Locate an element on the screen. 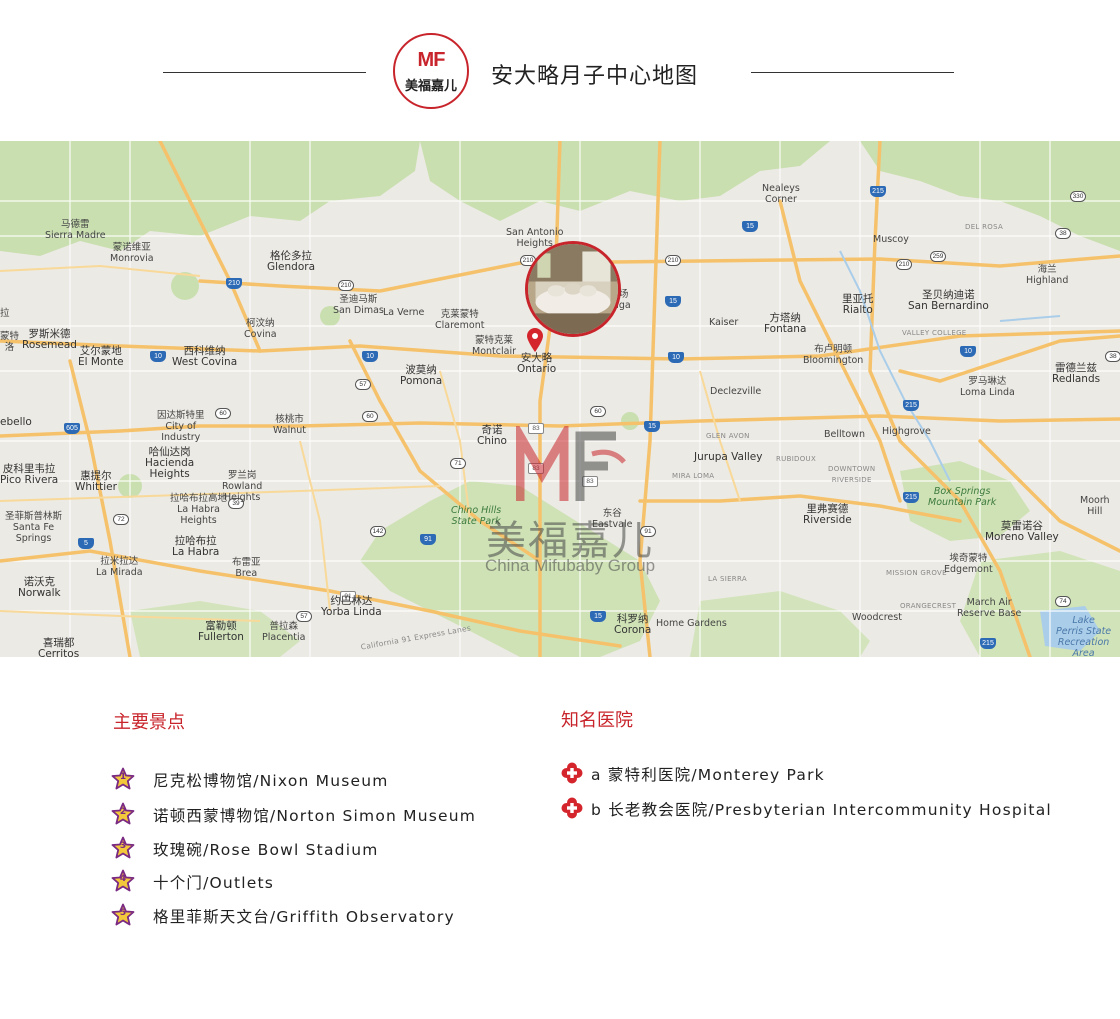 This screenshot has width=1120, height=1019. hospitals-title: 知名医院 is located at coordinates (597, 720).